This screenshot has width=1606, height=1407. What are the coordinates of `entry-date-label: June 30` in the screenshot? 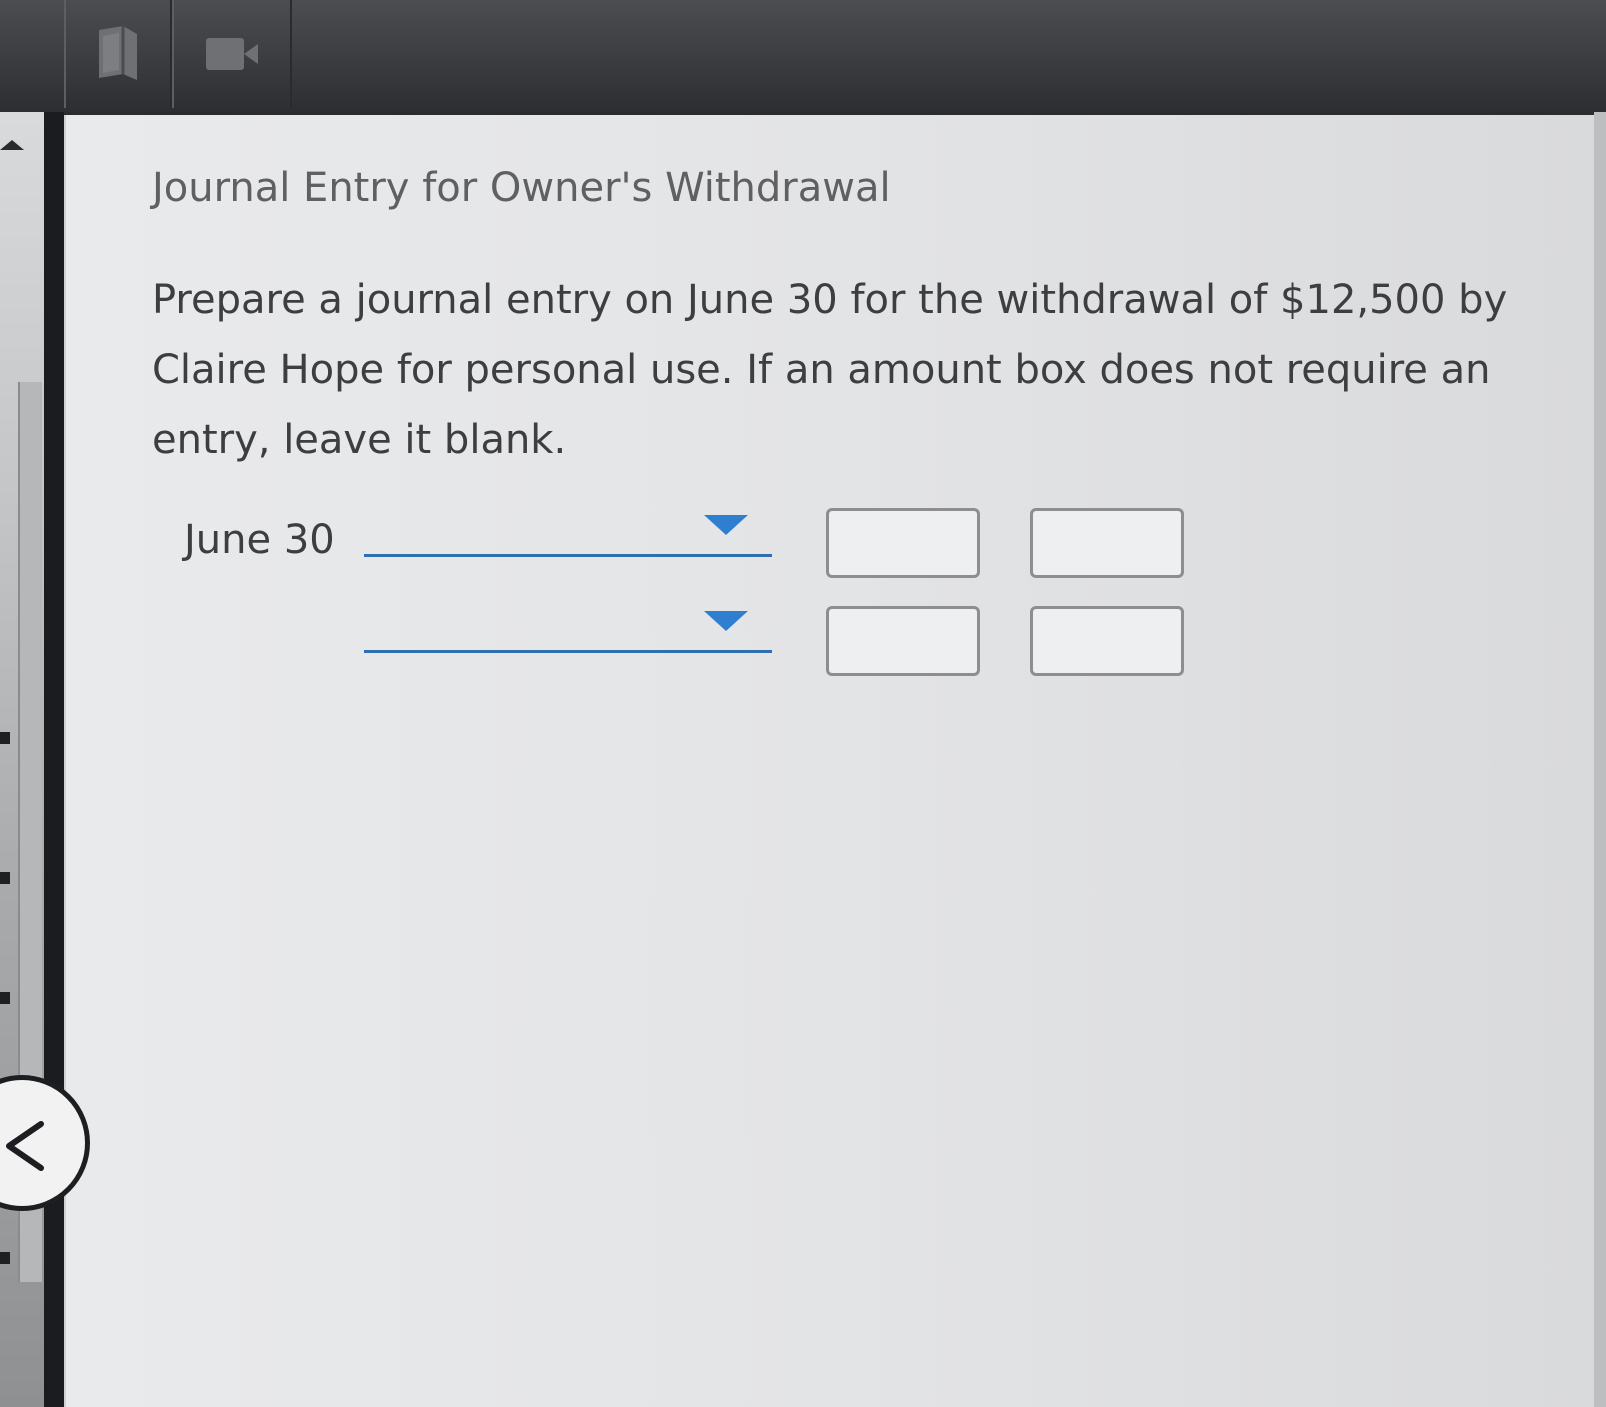 It's located at (259, 540).